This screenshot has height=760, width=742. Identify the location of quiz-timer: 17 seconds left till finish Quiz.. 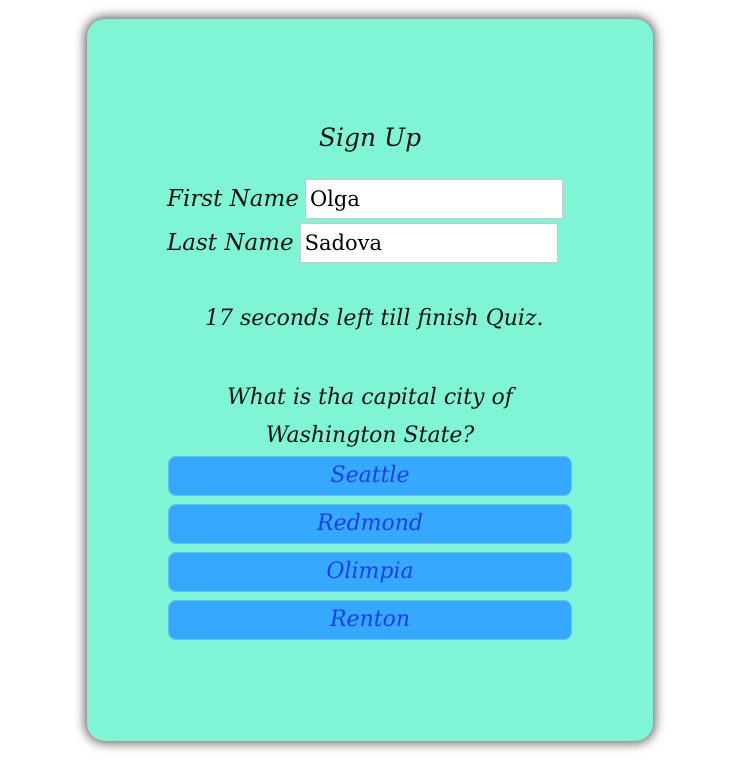
(374, 318).